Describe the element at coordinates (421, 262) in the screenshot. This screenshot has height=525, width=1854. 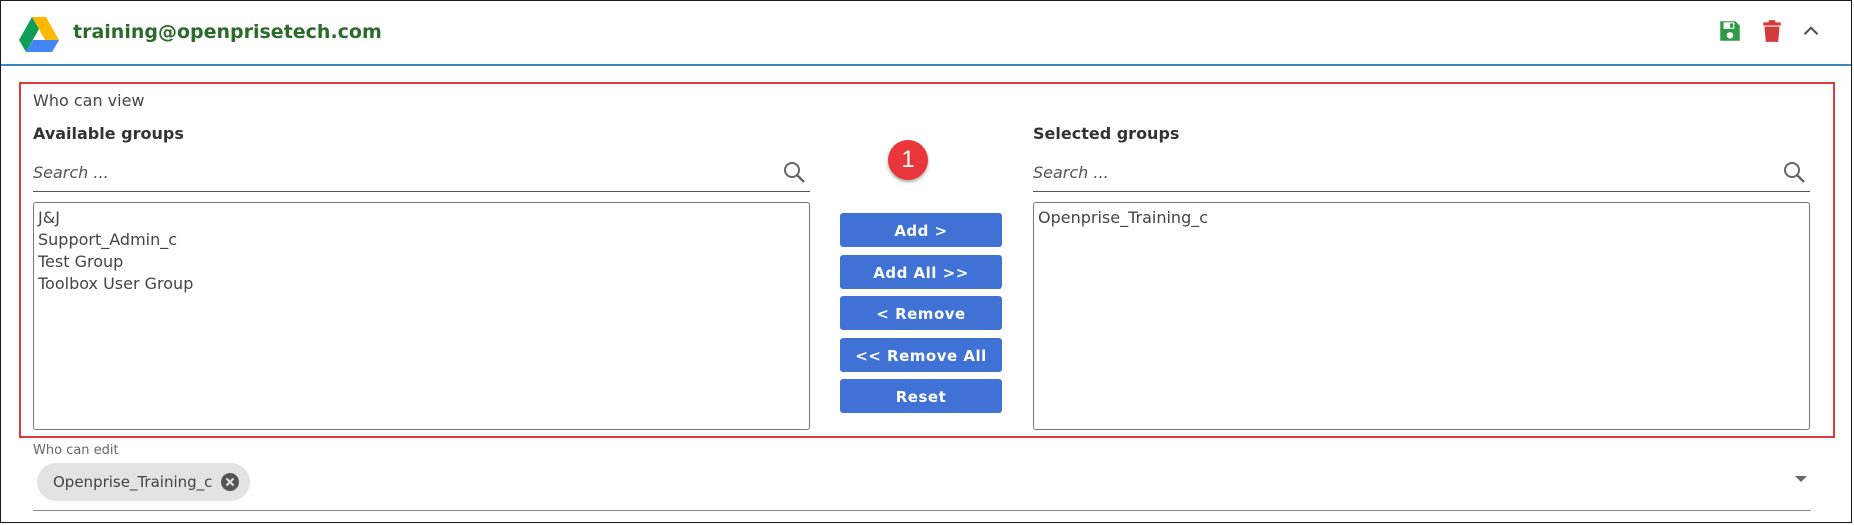
I see `list-item: Test Group` at that location.